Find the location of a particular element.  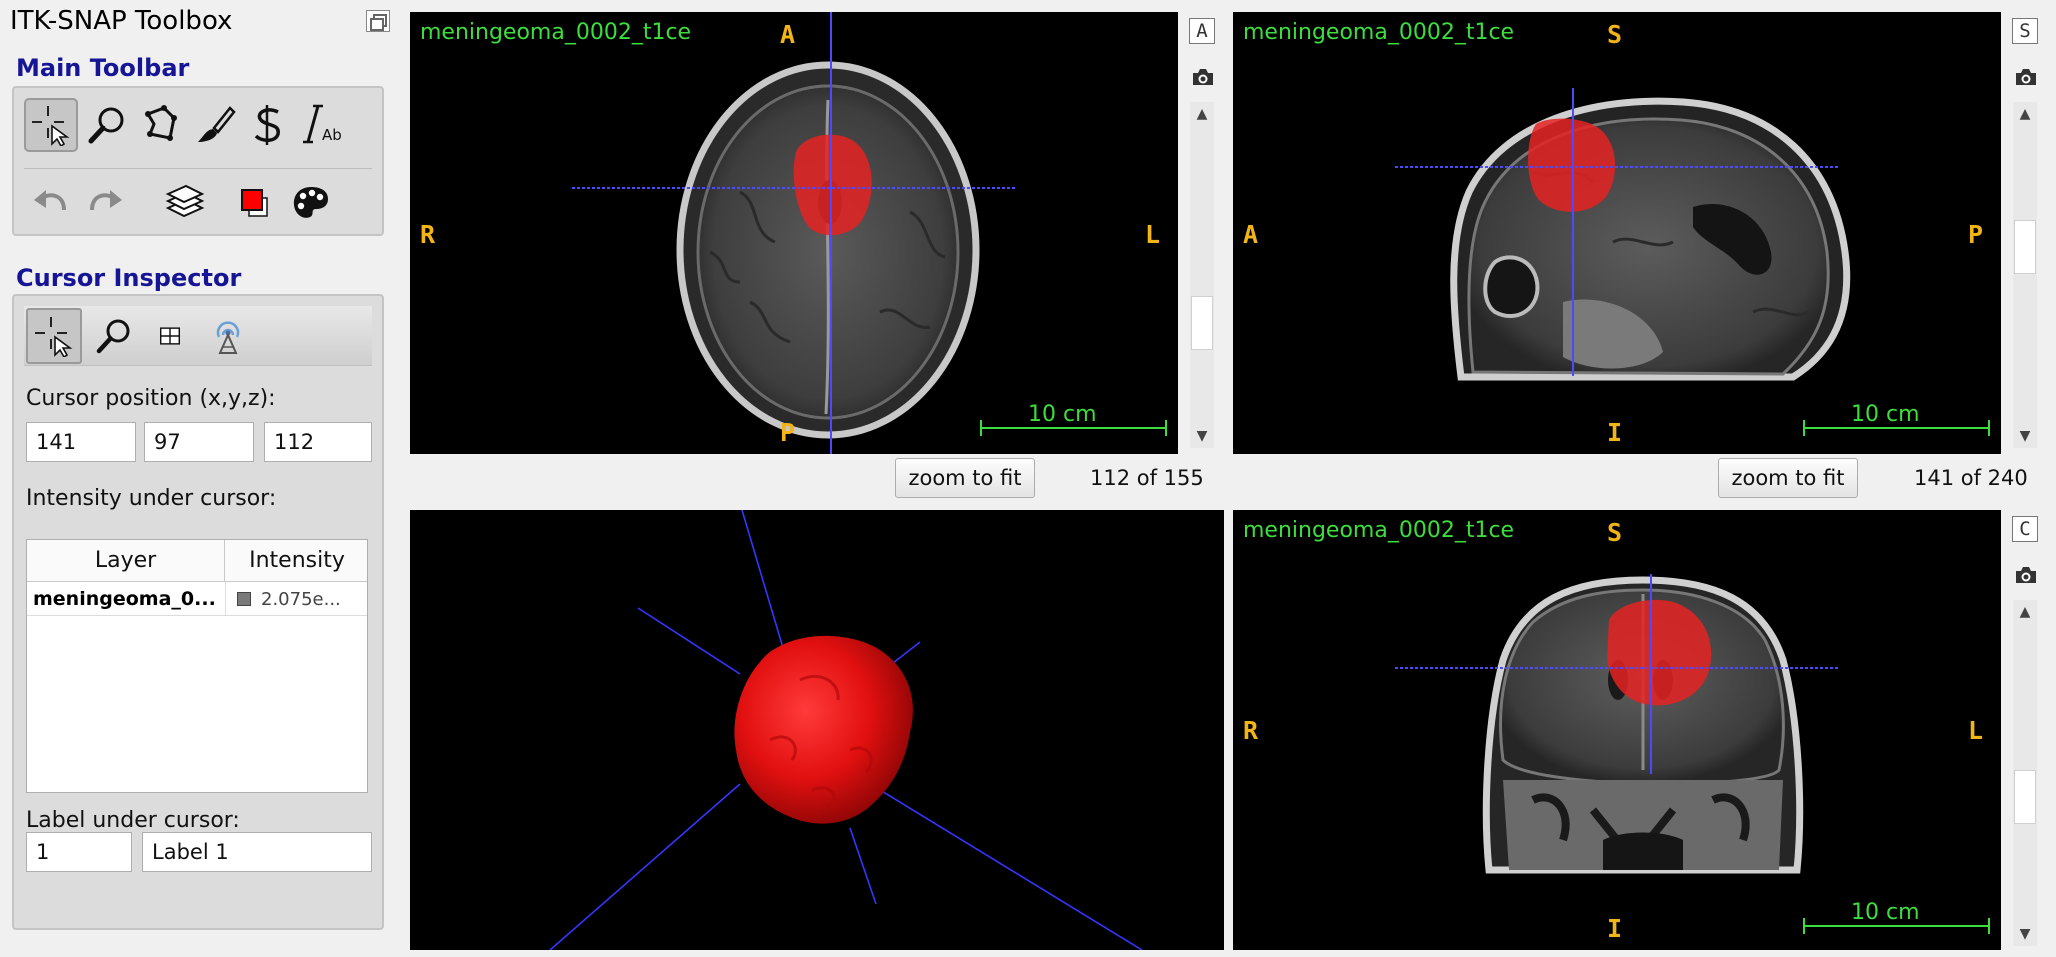

active-label-button is located at coordinates (255, 203).